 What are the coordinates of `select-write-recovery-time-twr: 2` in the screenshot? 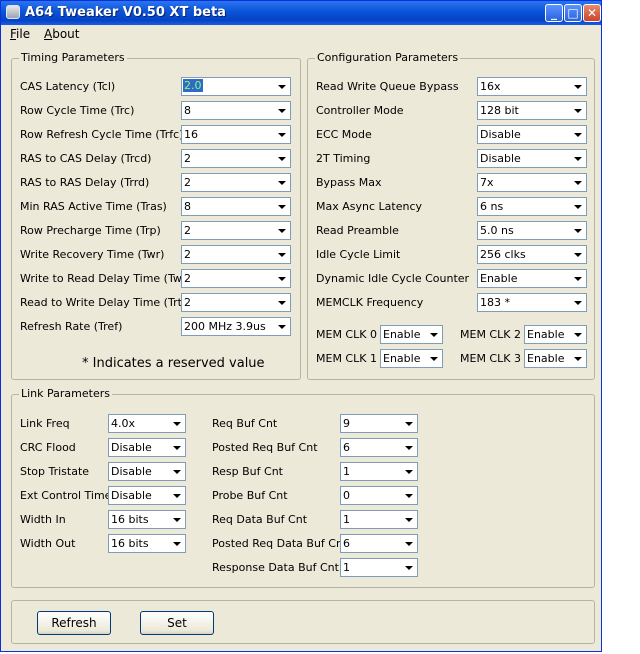 It's located at (236, 254).